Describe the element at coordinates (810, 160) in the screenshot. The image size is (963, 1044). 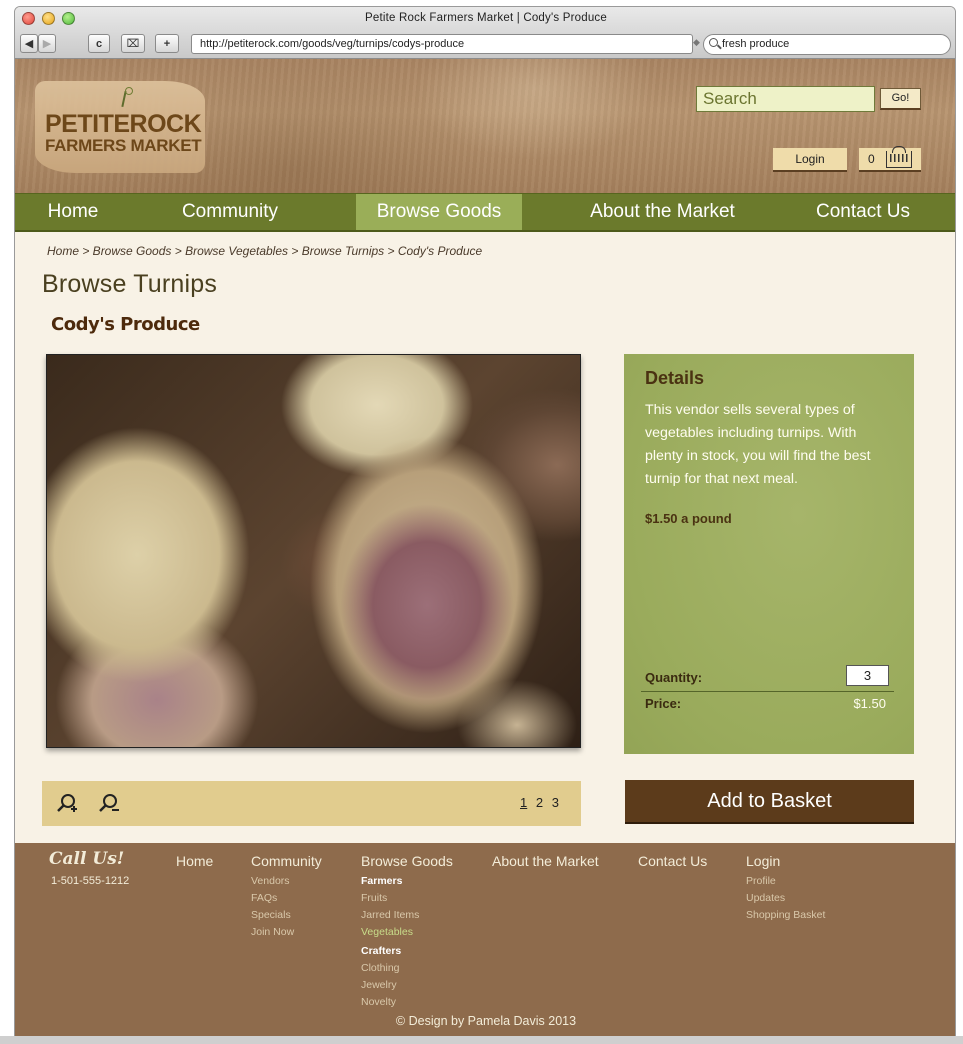
I see `login-button: Login` at that location.